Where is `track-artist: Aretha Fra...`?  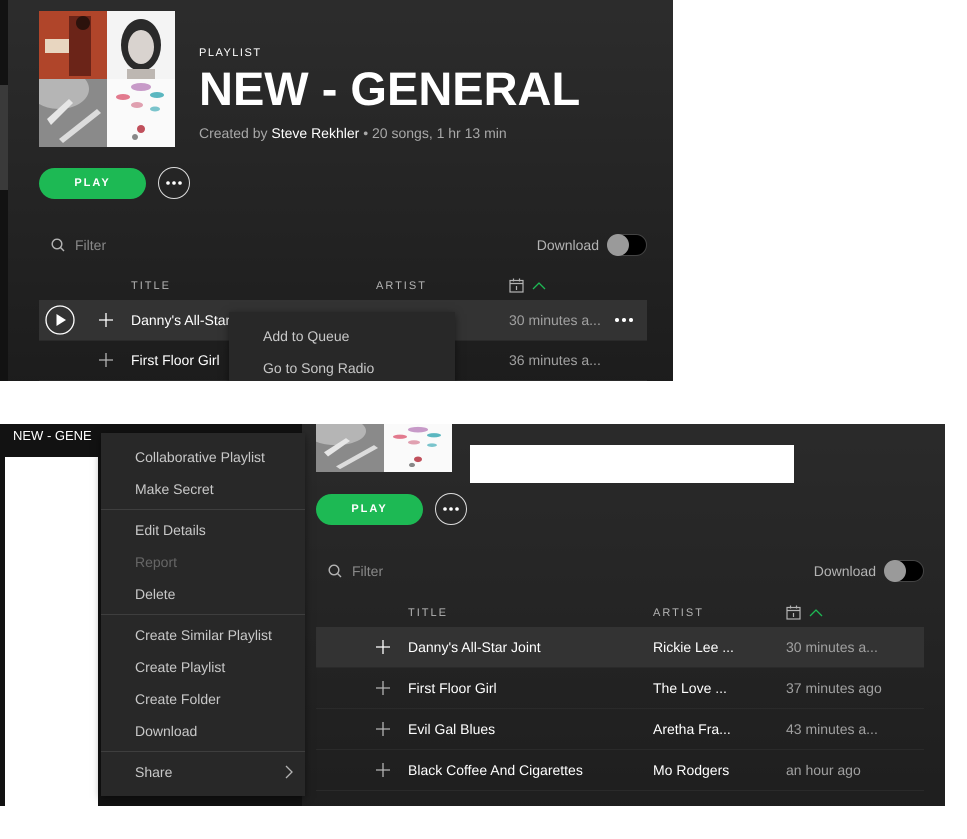 track-artist: Aretha Fra... is located at coordinates (692, 729).